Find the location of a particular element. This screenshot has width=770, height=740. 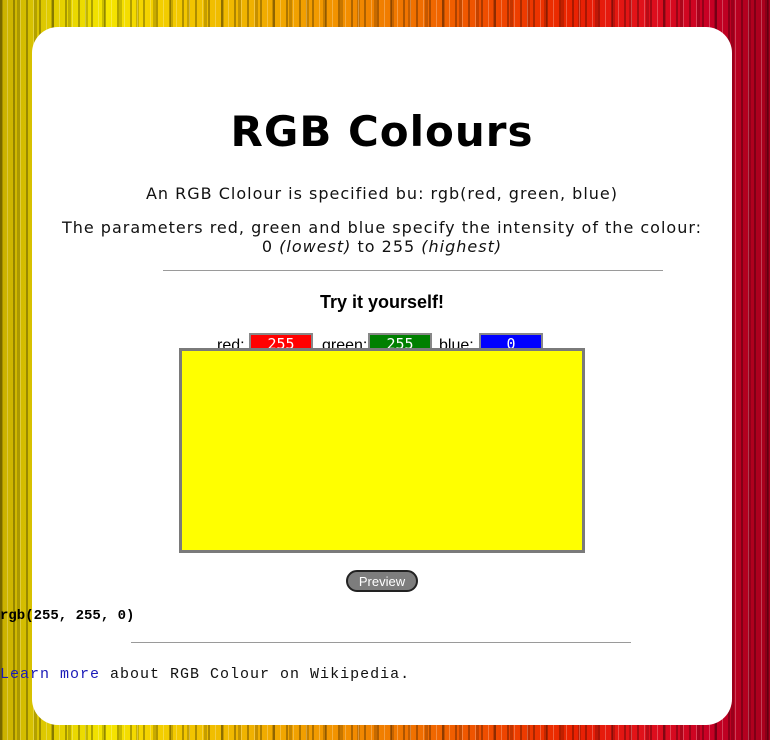

divider-bottom is located at coordinates (381, 642).